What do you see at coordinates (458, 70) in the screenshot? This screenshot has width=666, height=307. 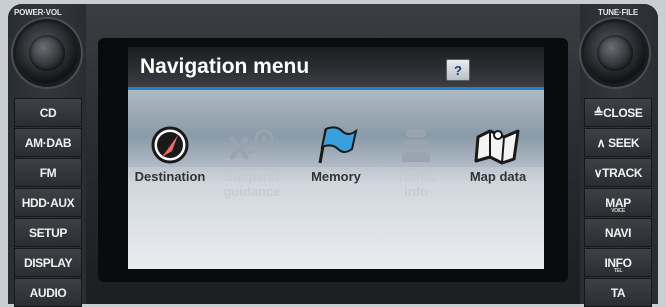 I see `help-button: ?` at bounding box center [458, 70].